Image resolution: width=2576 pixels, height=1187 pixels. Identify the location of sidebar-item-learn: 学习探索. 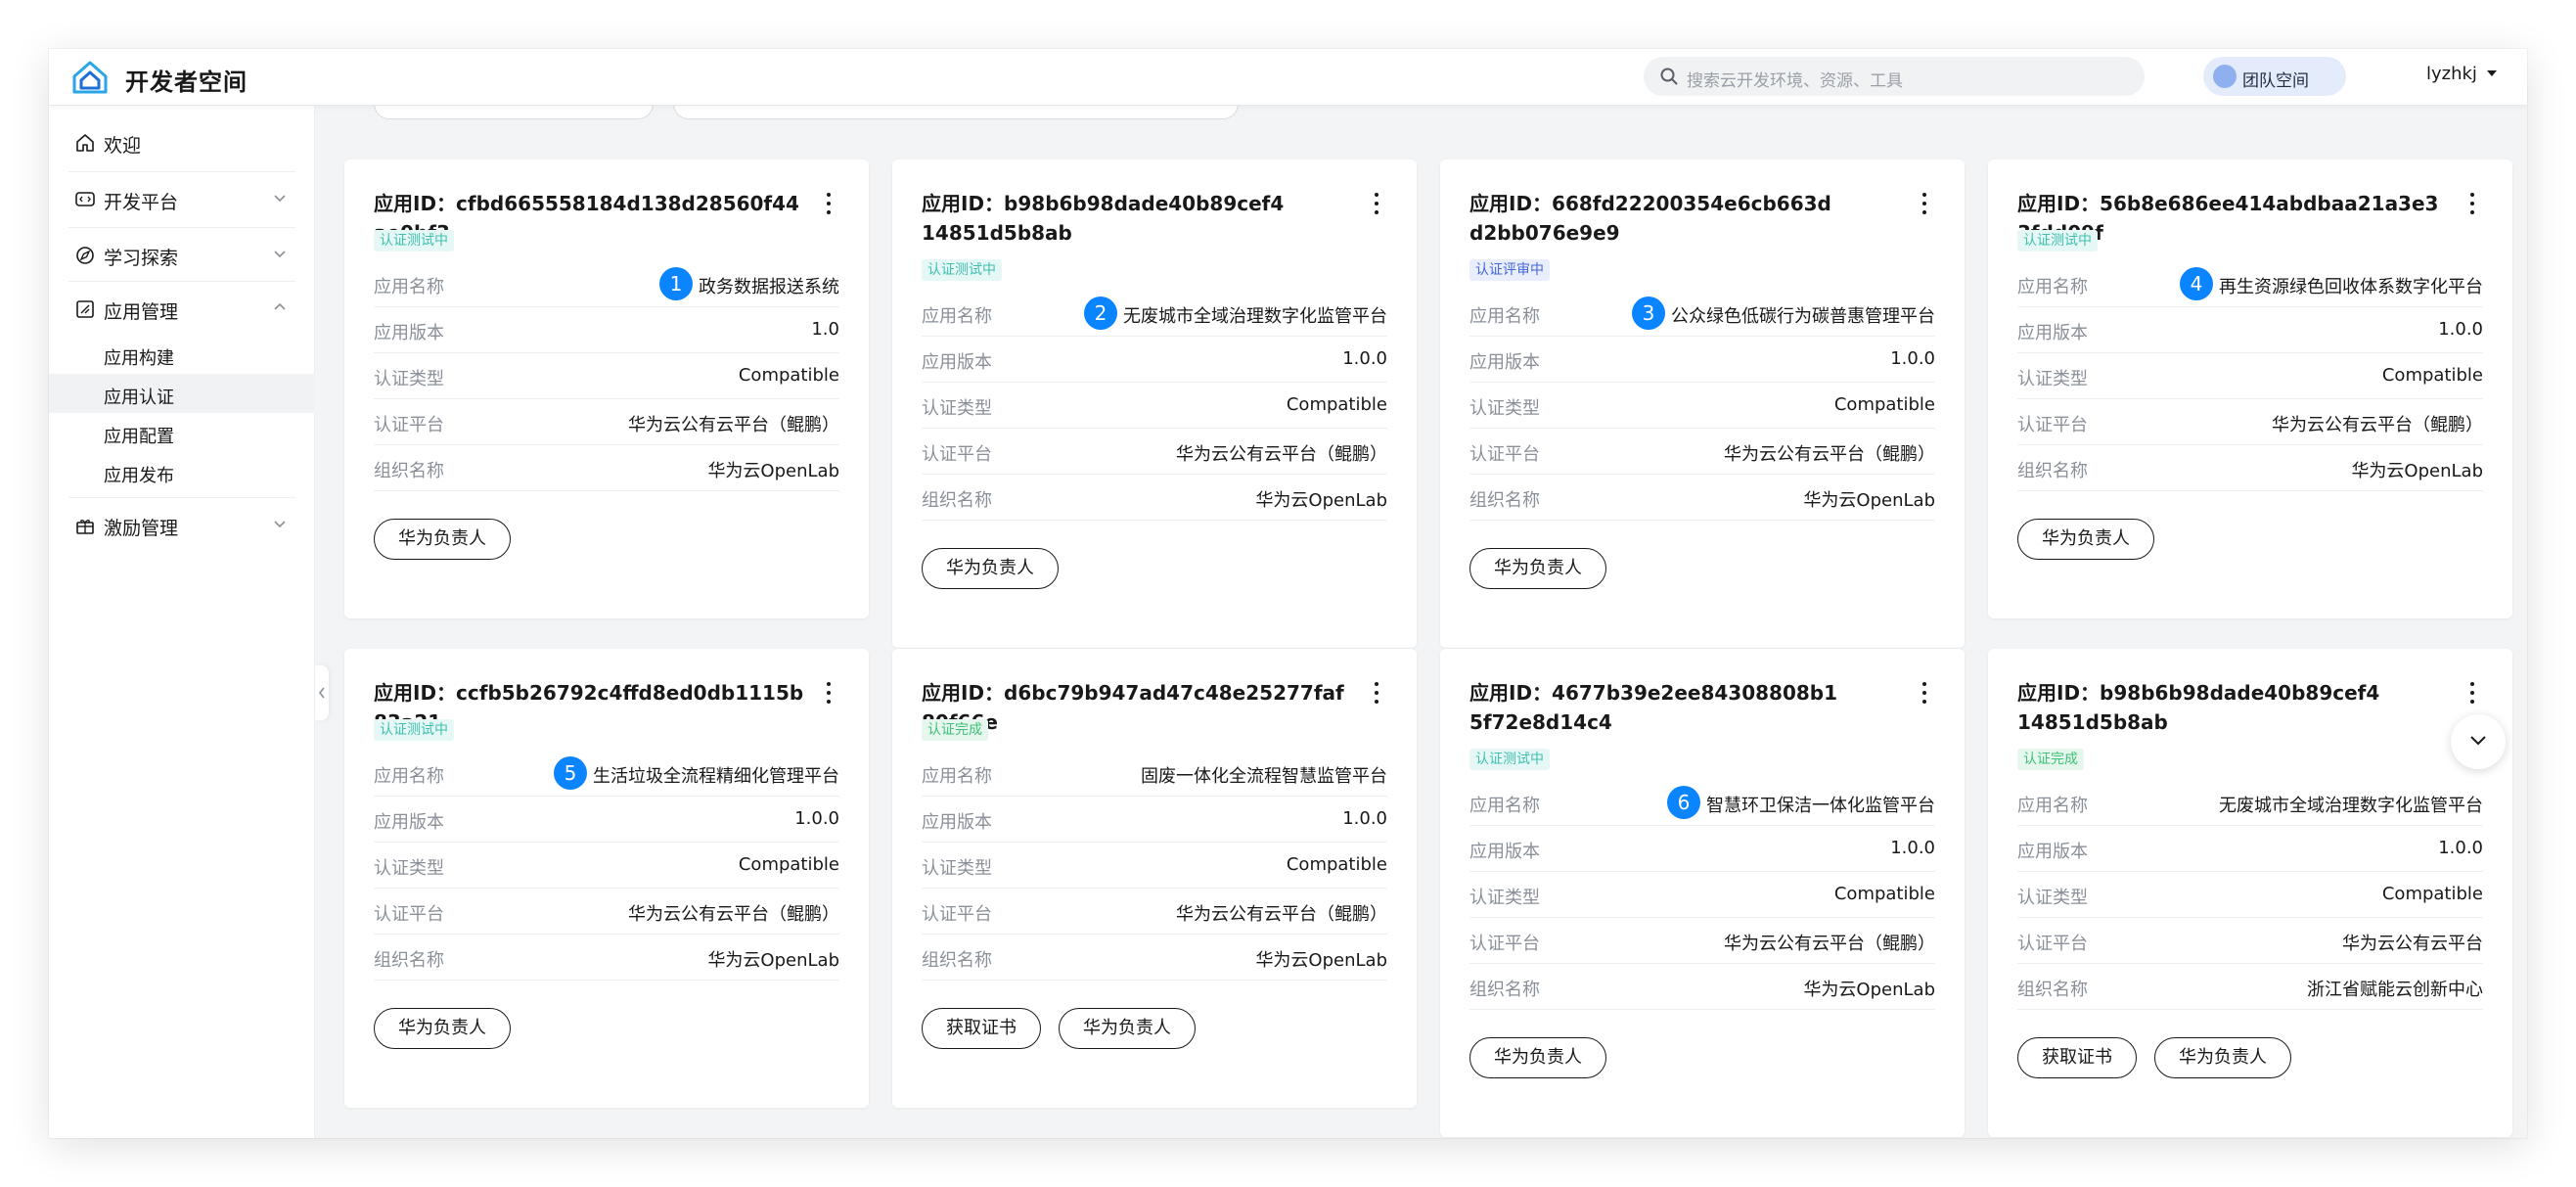
(182, 254).